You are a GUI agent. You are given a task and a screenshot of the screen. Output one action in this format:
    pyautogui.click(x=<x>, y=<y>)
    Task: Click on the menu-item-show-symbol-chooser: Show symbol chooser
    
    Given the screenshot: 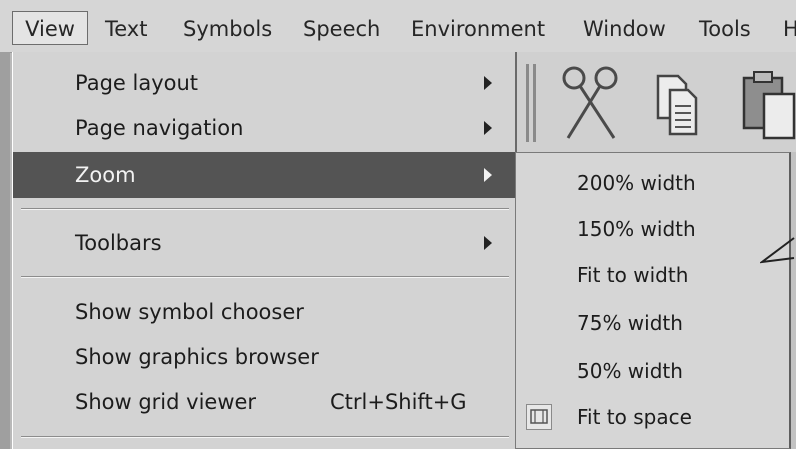 What is the action you would take?
    pyautogui.click(x=264, y=312)
    